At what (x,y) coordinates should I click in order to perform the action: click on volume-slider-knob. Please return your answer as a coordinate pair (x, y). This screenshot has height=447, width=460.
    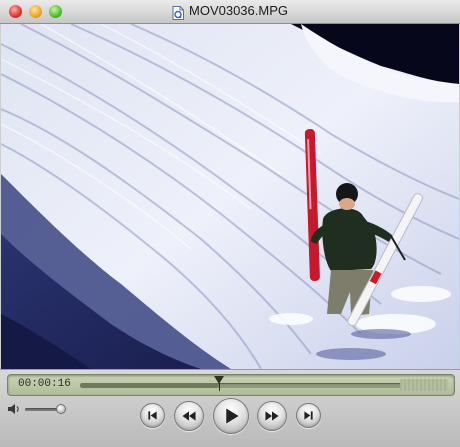
    Looking at the image, I should click on (61, 409).